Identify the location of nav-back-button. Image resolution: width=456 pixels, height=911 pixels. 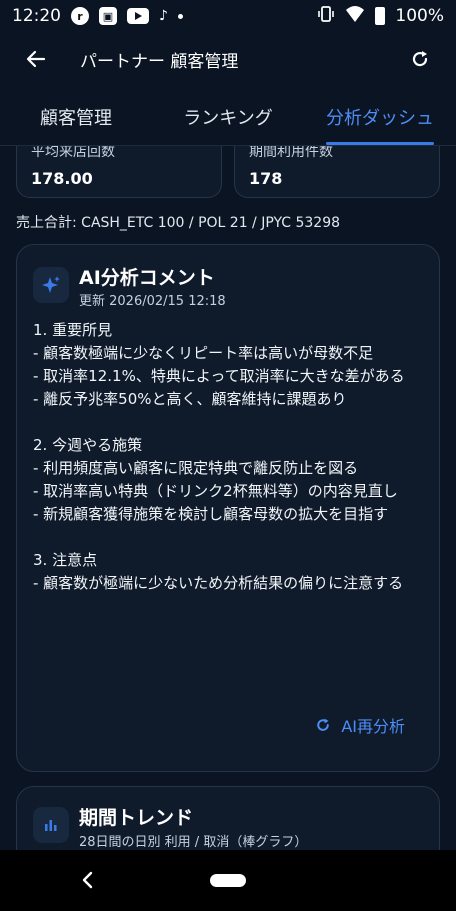
(88, 880).